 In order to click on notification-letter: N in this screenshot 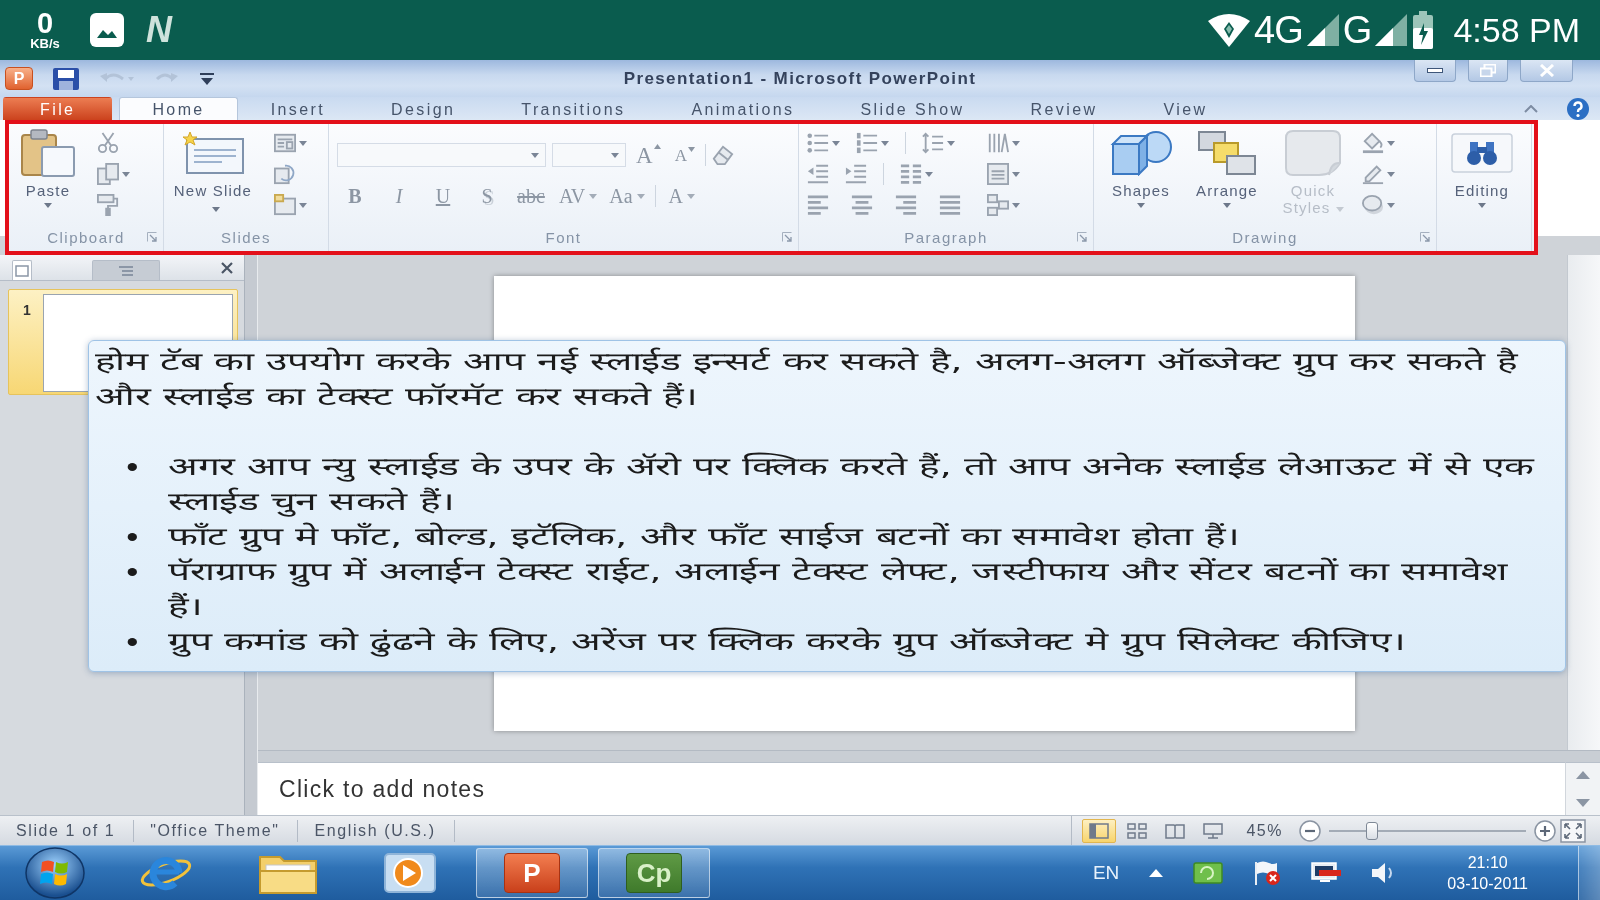, I will do `click(159, 30)`.